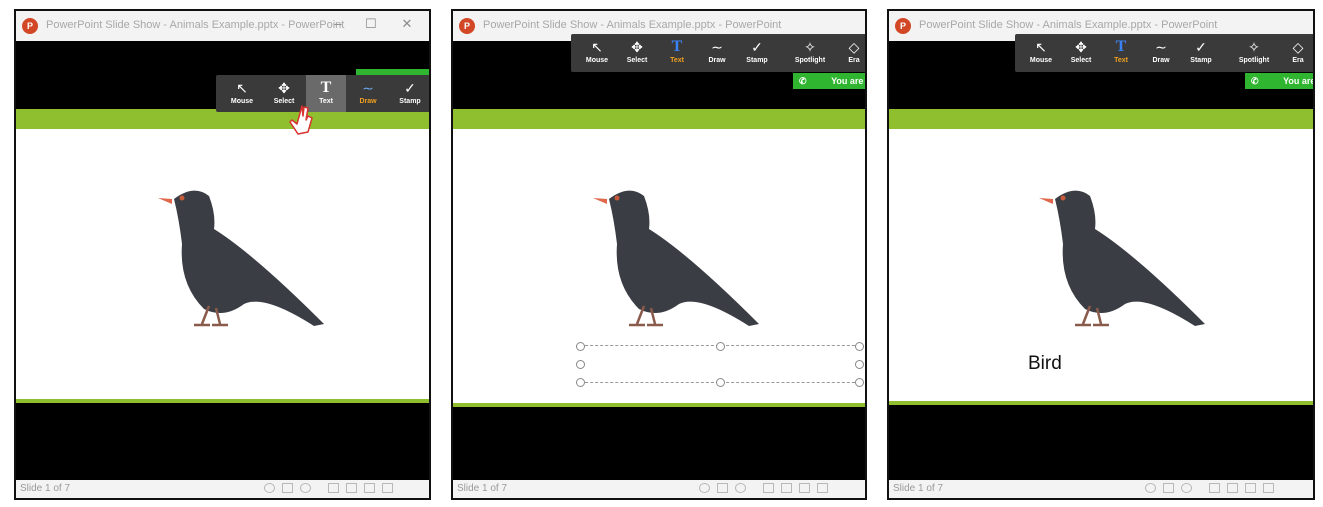 Image resolution: width=1323 pixels, height=507 pixels. What do you see at coordinates (407, 24) in the screenshot?
I see `close-button: ✕` at bounding box center [407, 24].